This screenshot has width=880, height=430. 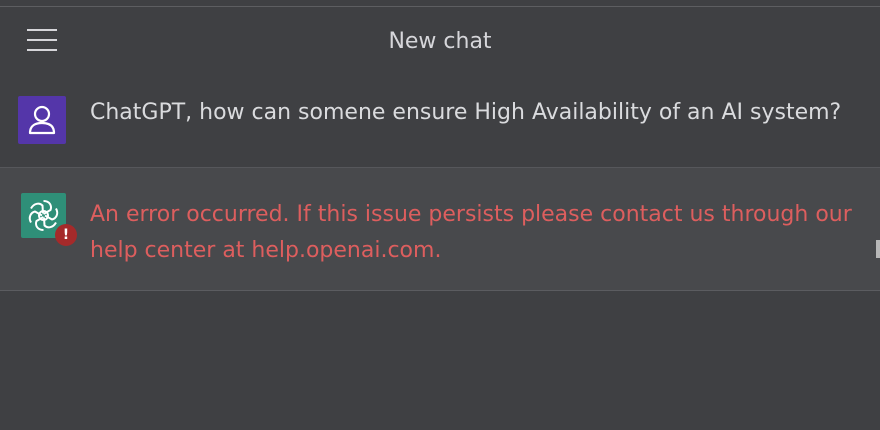 I want to click on user-avatar-icon, so click(x=42, y=120).